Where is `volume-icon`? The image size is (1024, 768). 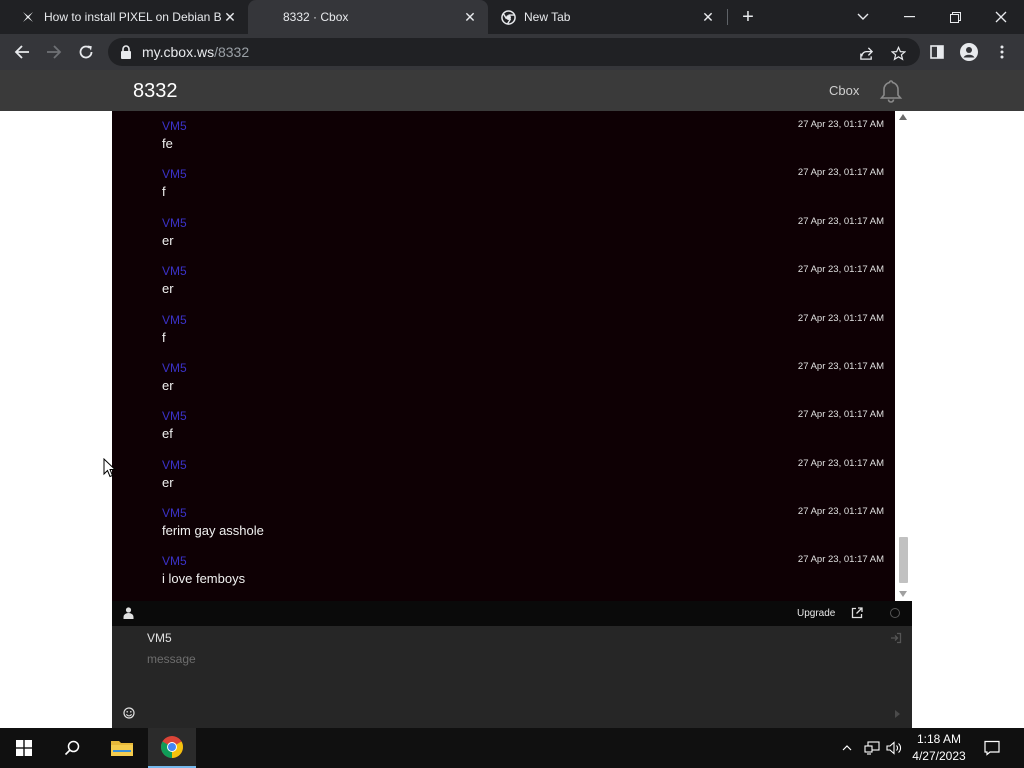
volume-icon is located at coordinates (894, 748).